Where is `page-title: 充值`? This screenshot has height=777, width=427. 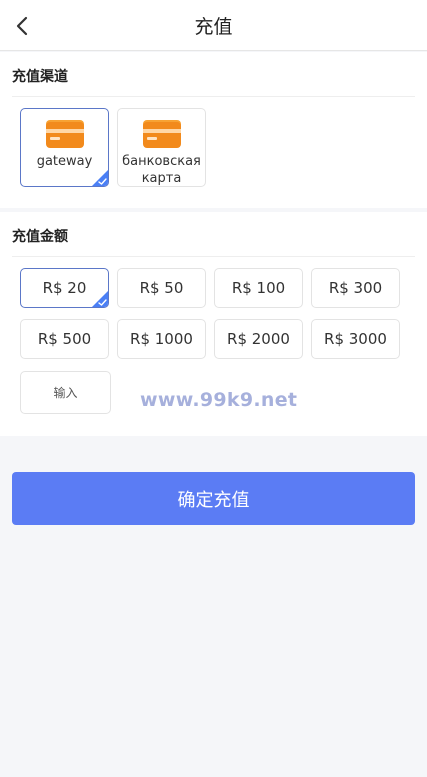 page-title: 充值 is located at coordinates (213, 27).